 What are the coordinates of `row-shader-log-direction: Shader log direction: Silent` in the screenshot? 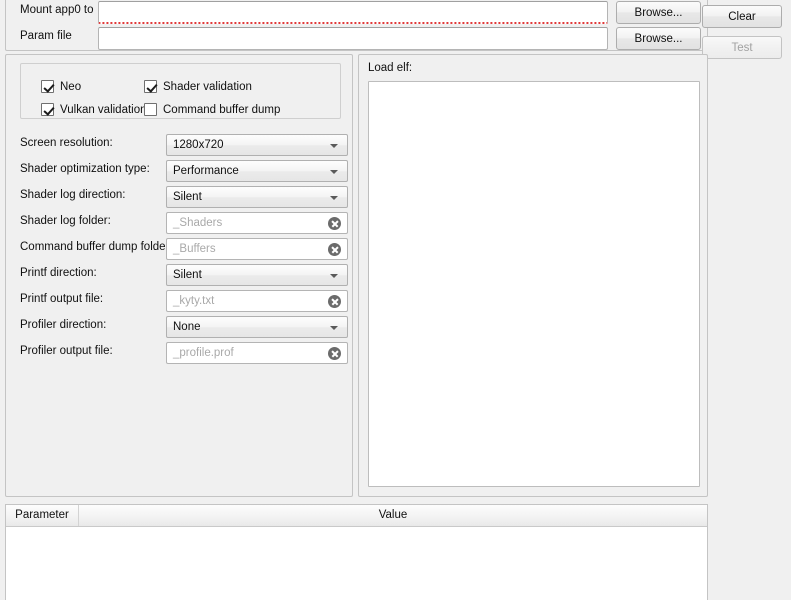 It's located at (179, 197).